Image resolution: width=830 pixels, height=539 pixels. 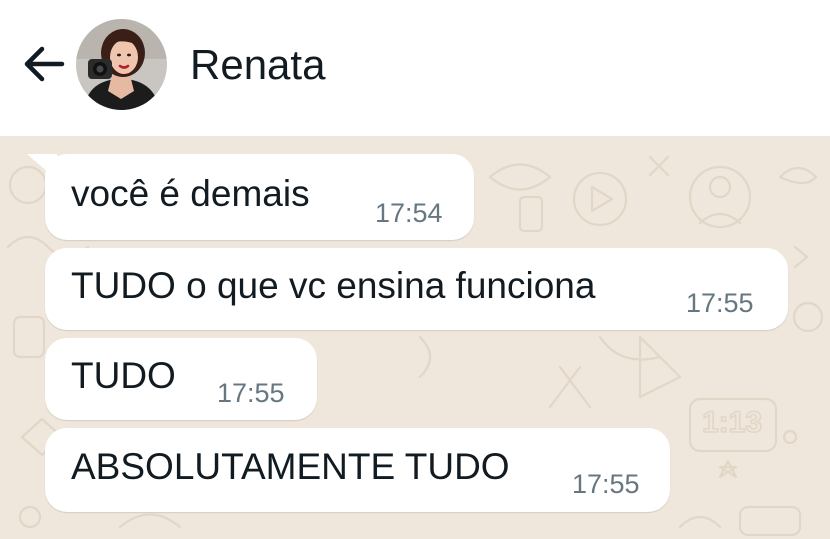 I want to click on message-bubble: TUDO o que vc ensina funciona 17:55, so click(x=416, y=289).